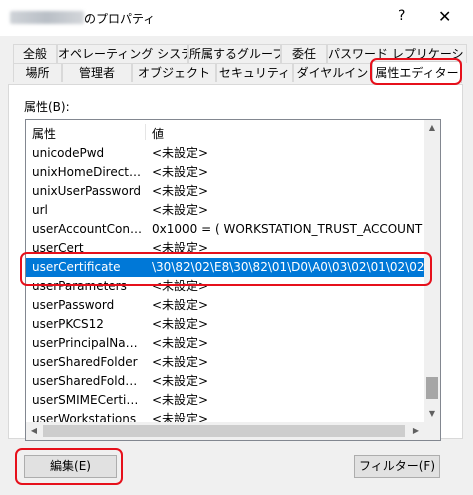  Describe the element at coordinates (397, 466) in the screenshot. I see `filter-button: フィルター(F)` at that location.